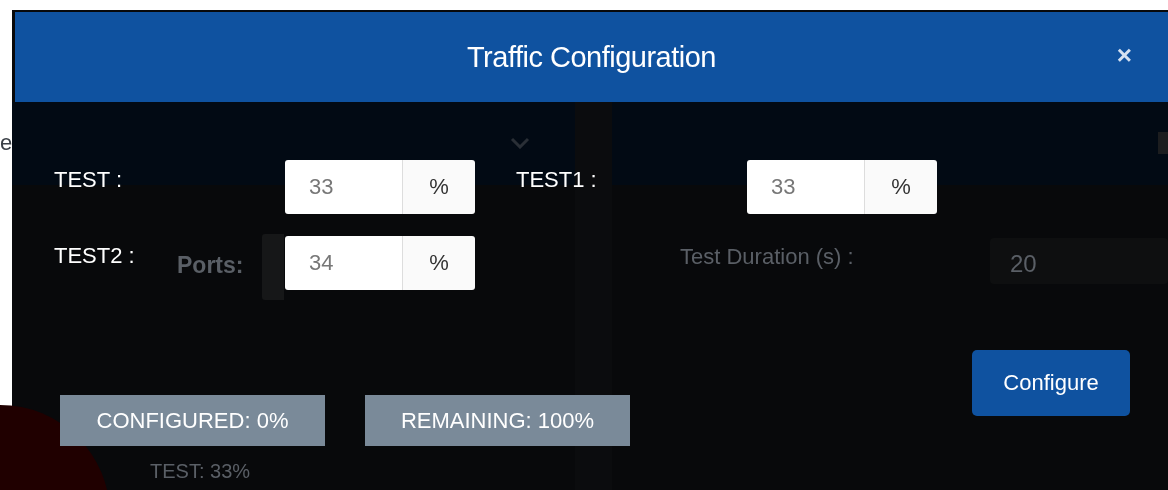 This screenshot has height=490, width=1168. What do you see at coordinates (1051, 383) in the screenshot?
I see `configure-button: Configure` at bounding box center [1051, 383].